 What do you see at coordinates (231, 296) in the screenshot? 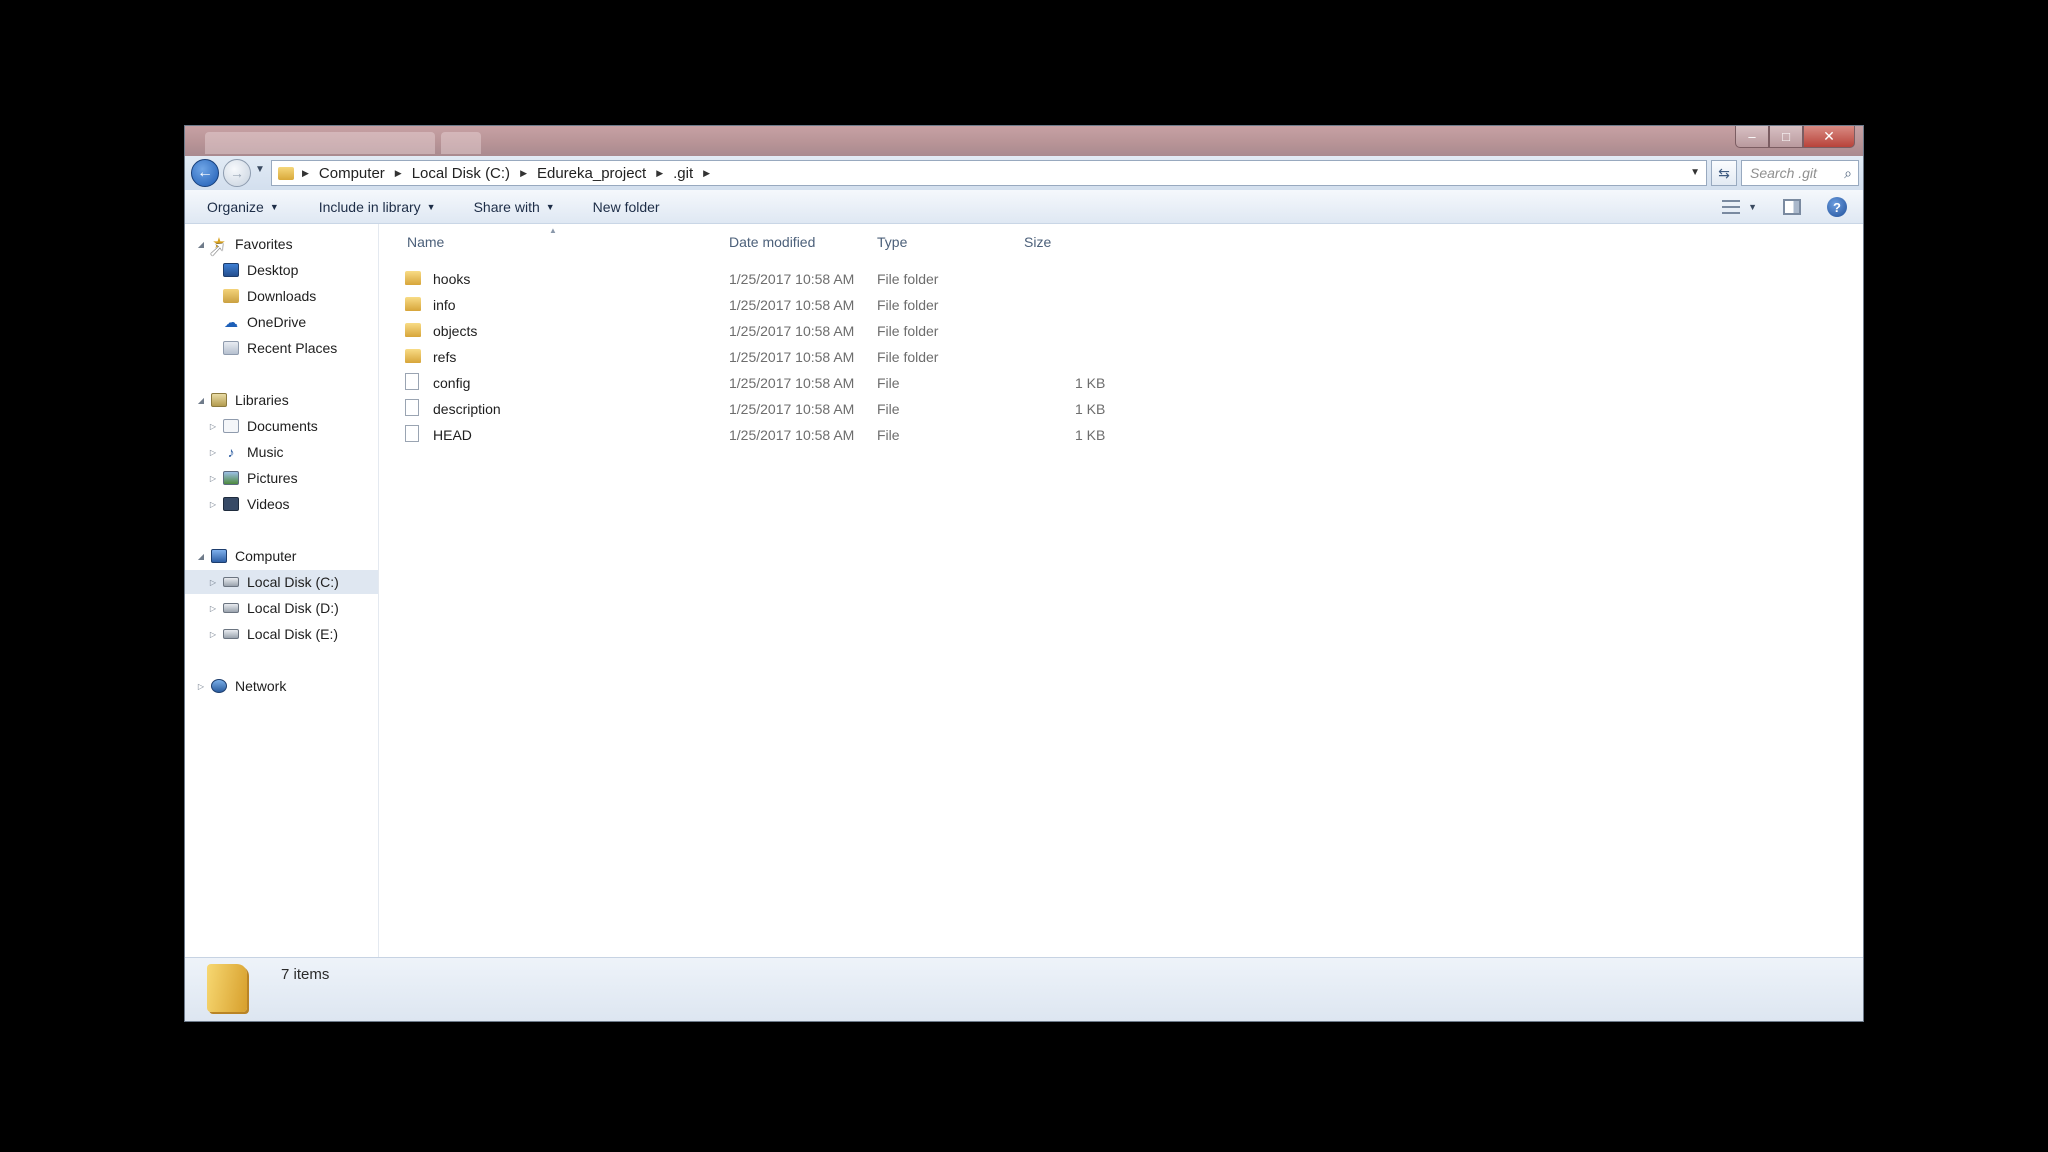
I see `downloads-icon` at bounding box center [231, 296].